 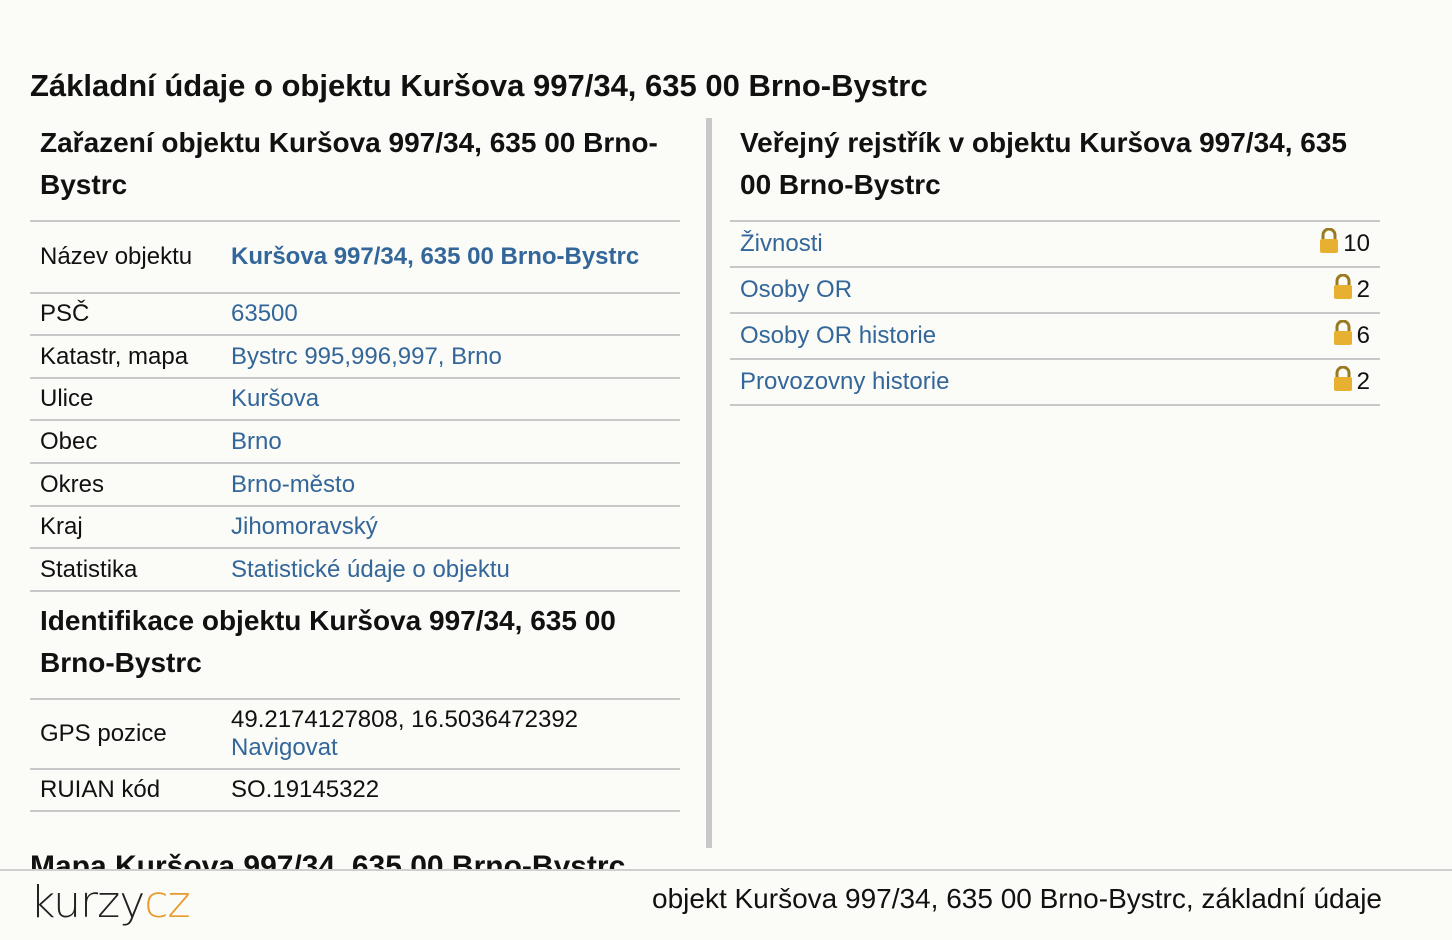 I want to click on row-value: Kuršova 997/34, 635 00 Brno-Bystrc, so click(x=450, y=257).